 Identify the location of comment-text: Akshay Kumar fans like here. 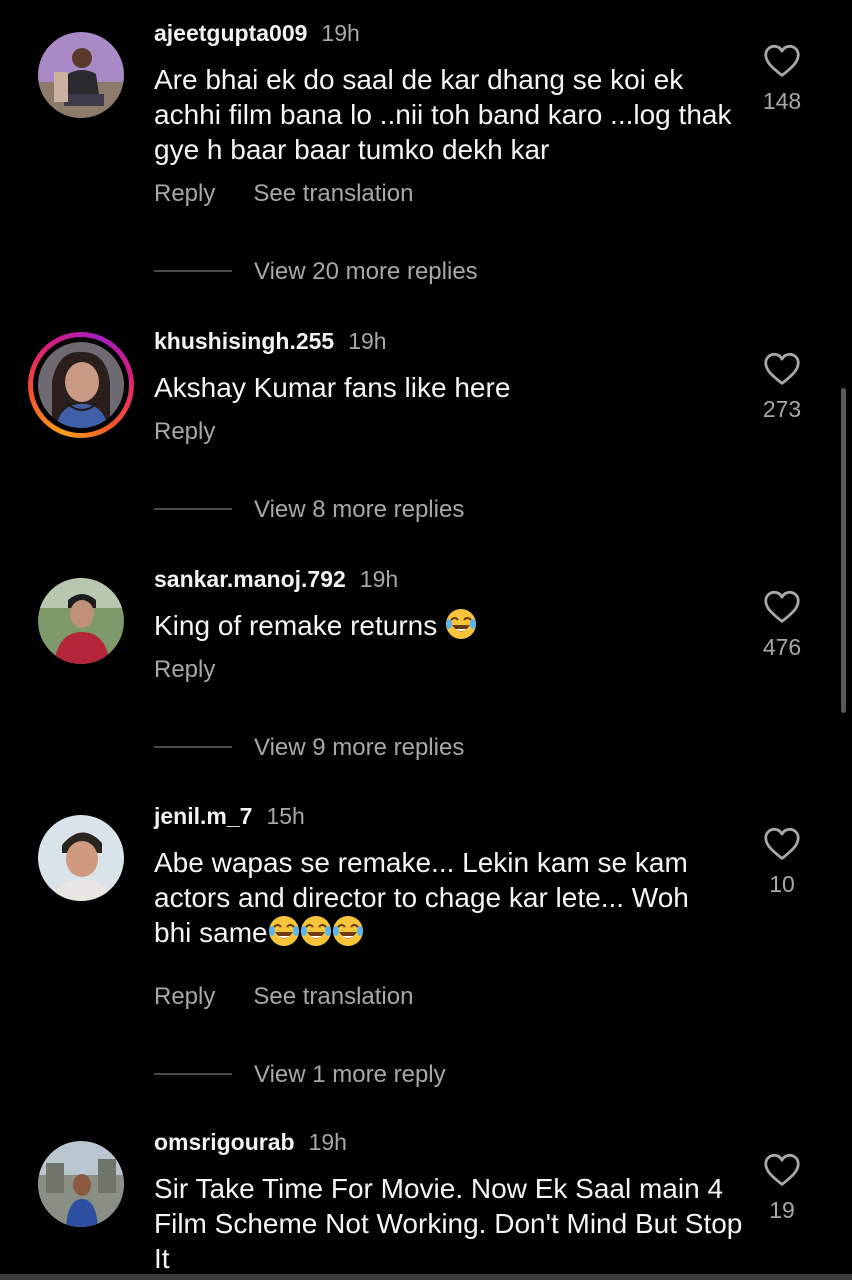
(332, 387).